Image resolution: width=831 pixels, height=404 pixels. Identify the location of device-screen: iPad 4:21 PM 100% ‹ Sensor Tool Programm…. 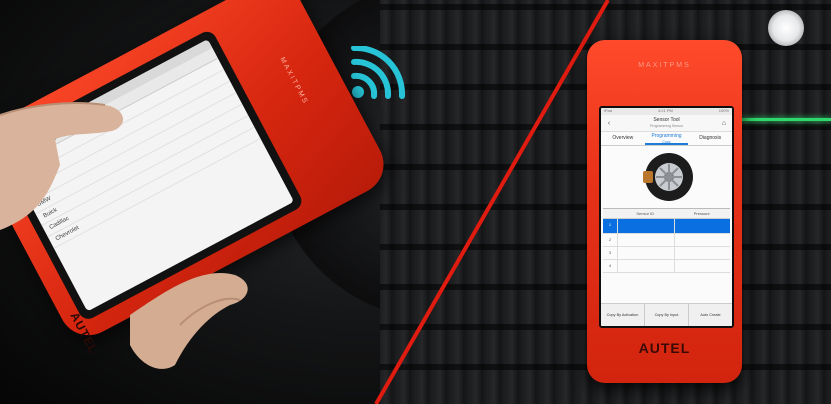
(666, 217).